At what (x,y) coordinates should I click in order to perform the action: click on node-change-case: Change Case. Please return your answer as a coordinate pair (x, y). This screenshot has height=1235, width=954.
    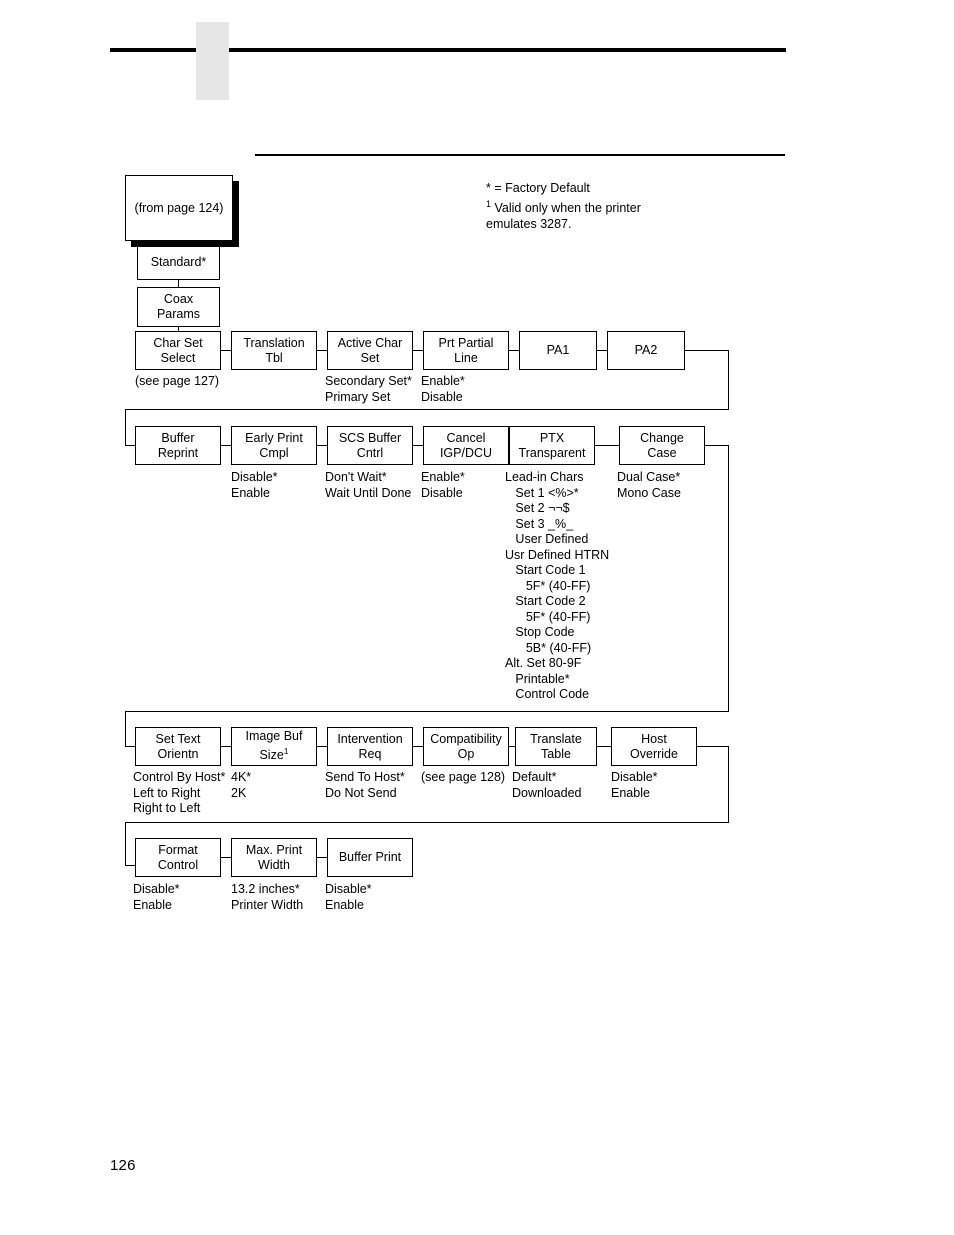
    Looking at the image, I should click on (662, 445).